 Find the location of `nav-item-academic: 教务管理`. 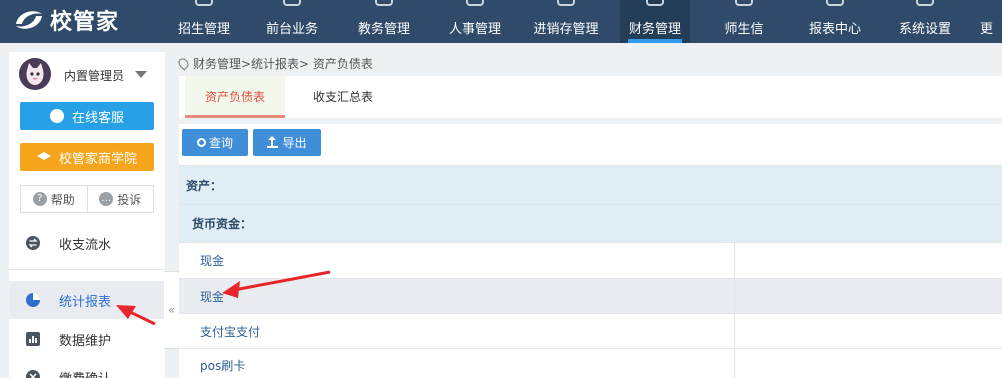

nav-item-academic: 教务管理 is located at coordinates (384, 21).